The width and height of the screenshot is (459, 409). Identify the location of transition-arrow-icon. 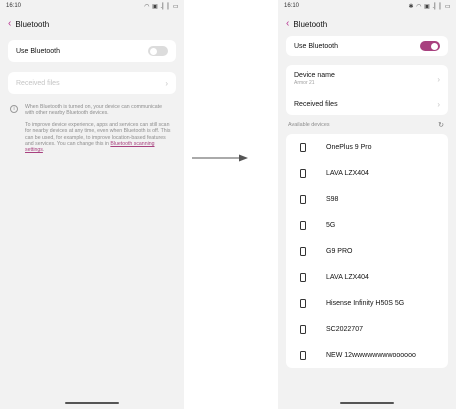
(220, 158).